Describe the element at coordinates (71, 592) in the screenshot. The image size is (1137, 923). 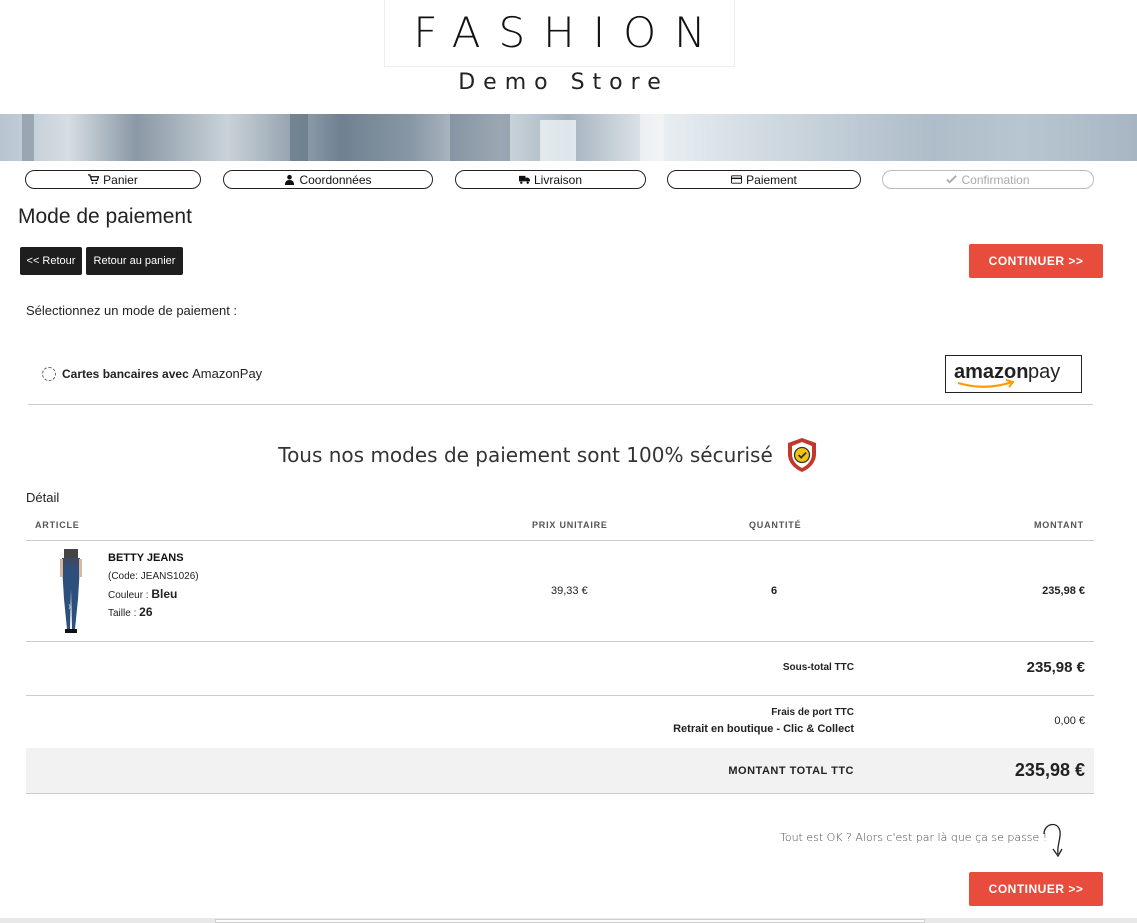
I see `product-image` at that location.